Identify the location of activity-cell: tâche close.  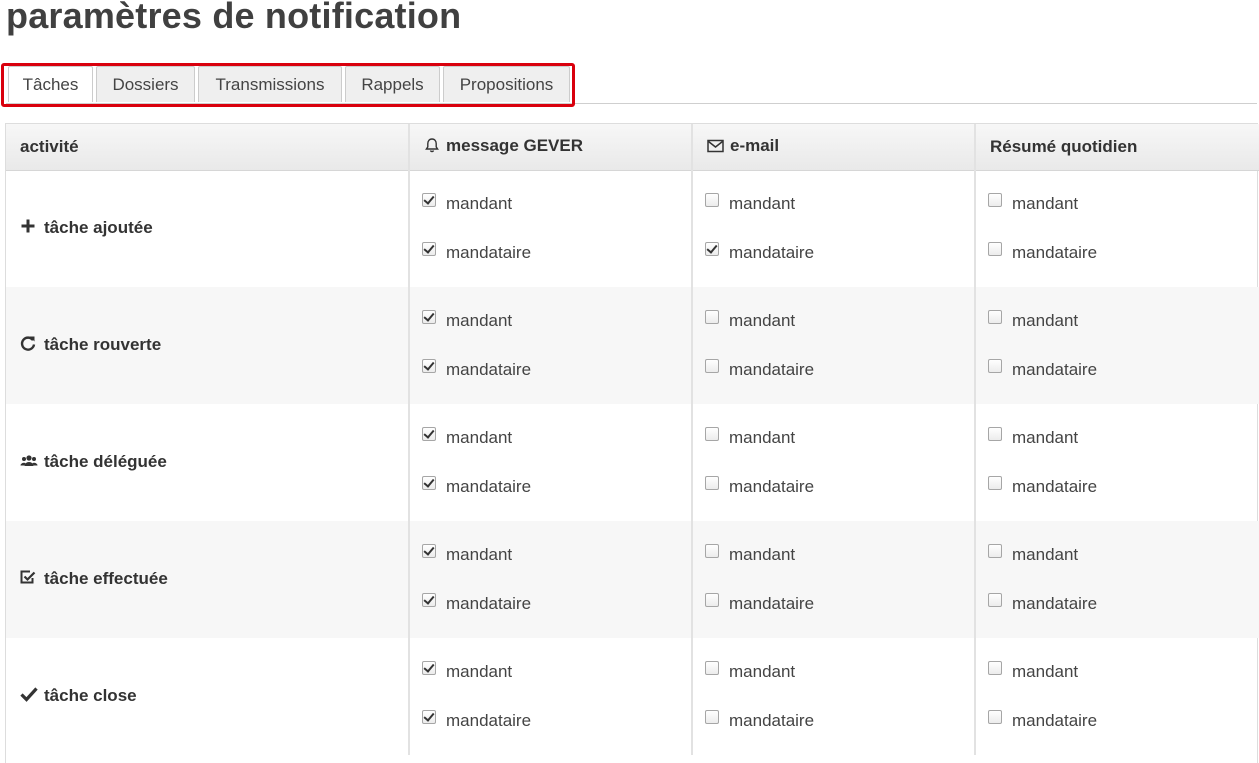
(208, 696).